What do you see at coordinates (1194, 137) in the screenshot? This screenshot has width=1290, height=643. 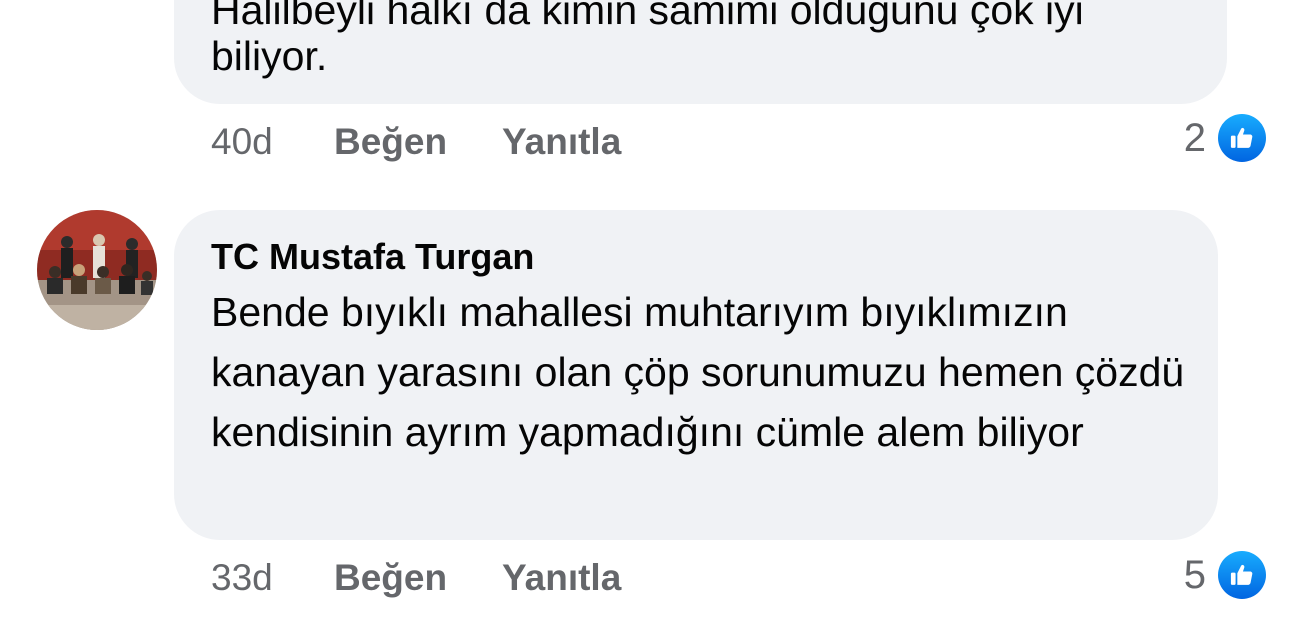 I see `reaction-count: 2` at bounding box center [1194, 137].